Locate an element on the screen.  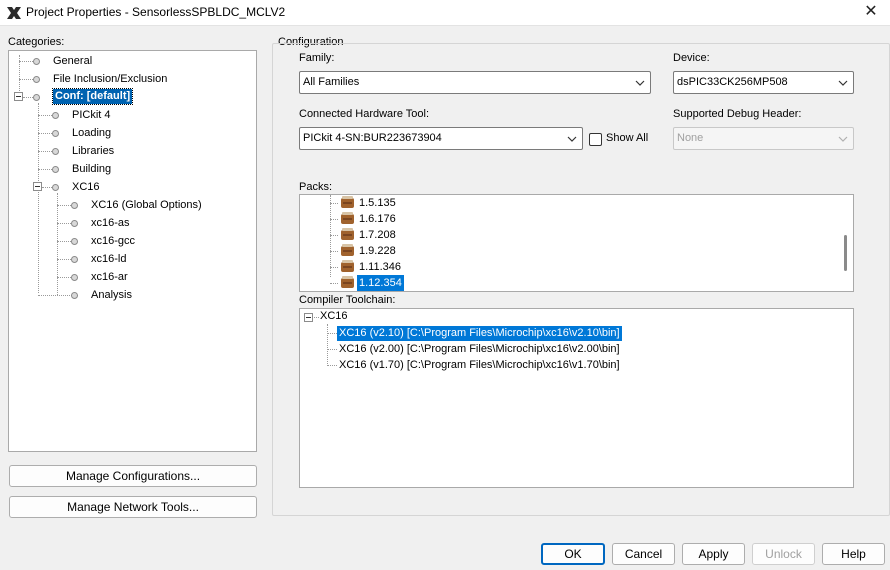
help-button: Help is located at coordinates (853, 554).